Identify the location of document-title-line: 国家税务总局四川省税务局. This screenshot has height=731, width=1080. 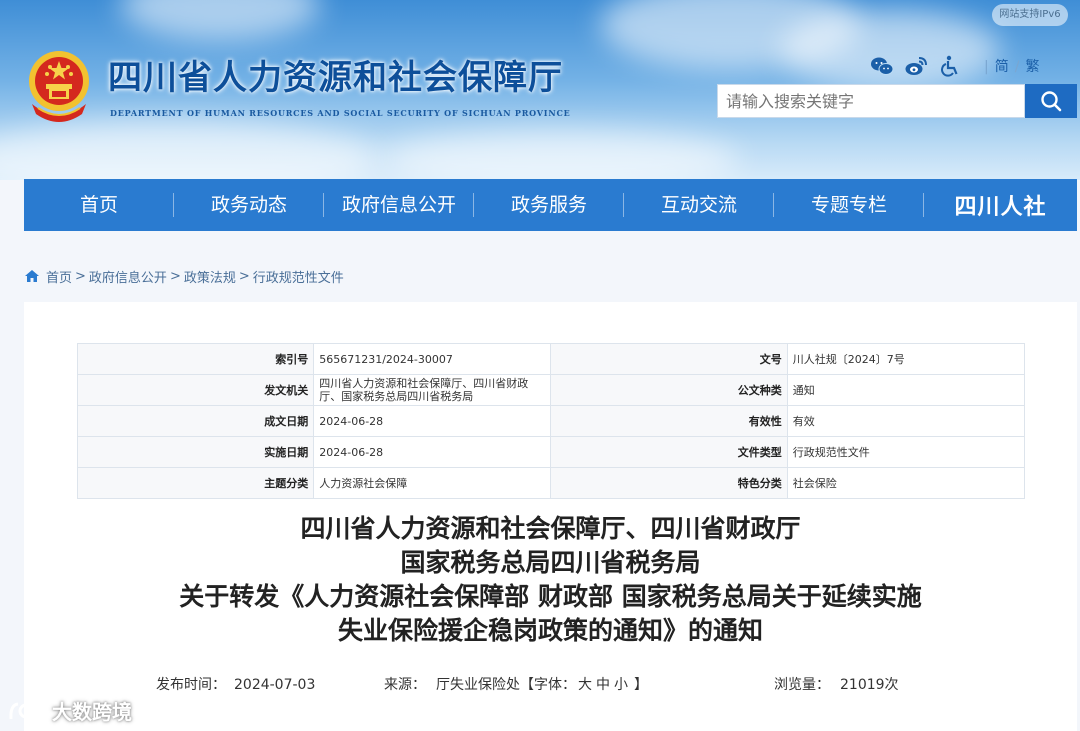
(550, 562).